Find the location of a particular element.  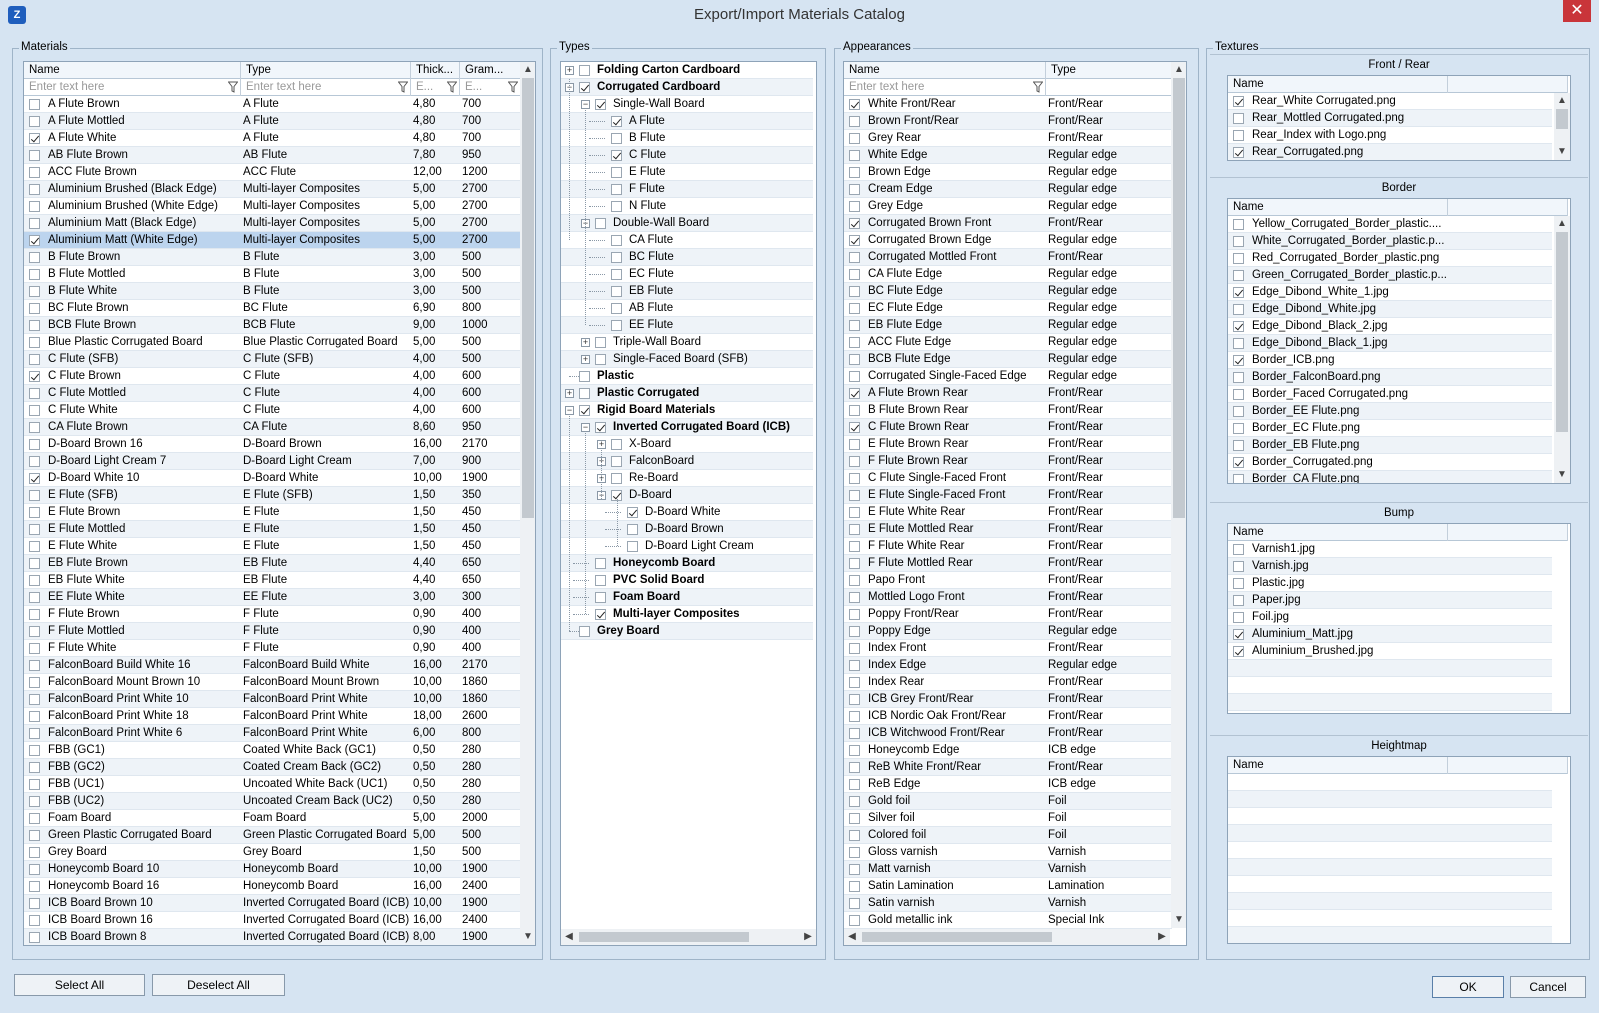

tree-node: + Single-Faced Board (SFB) is located at coordinates (687, 359).